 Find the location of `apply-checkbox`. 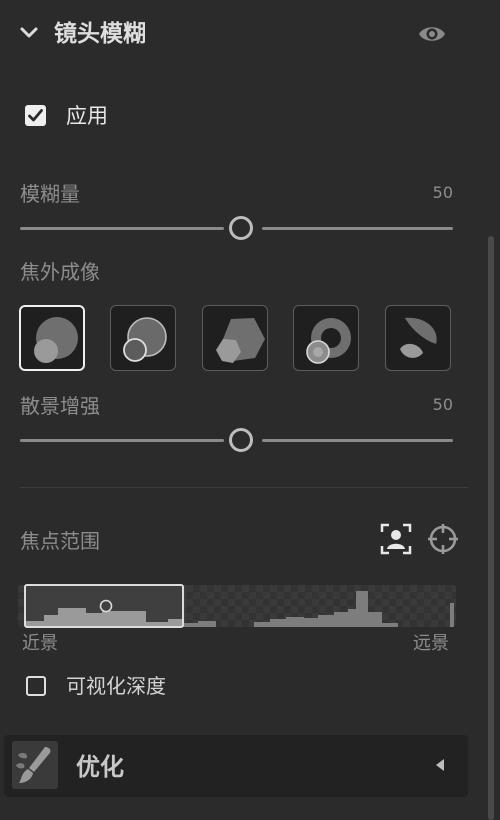

apply-checkbox is located at coordinates (35, 115).